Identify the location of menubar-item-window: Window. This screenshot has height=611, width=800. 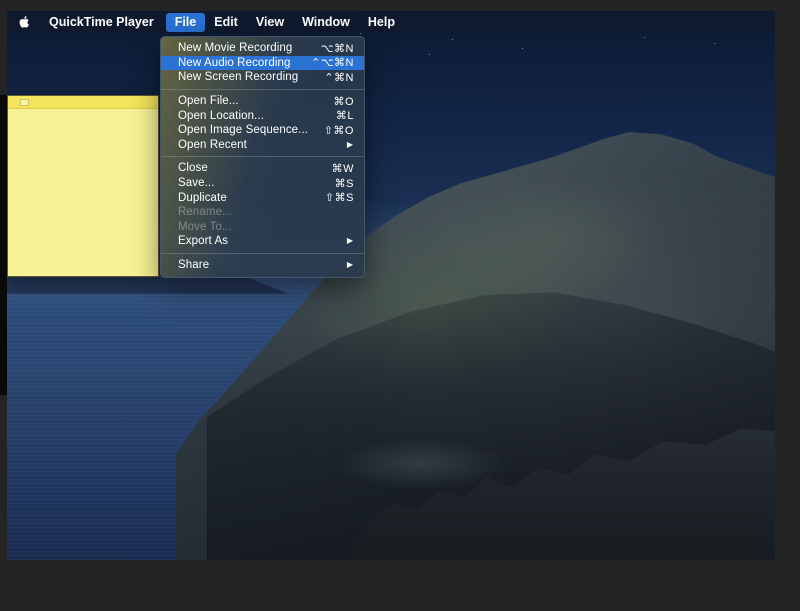
(326, 22).